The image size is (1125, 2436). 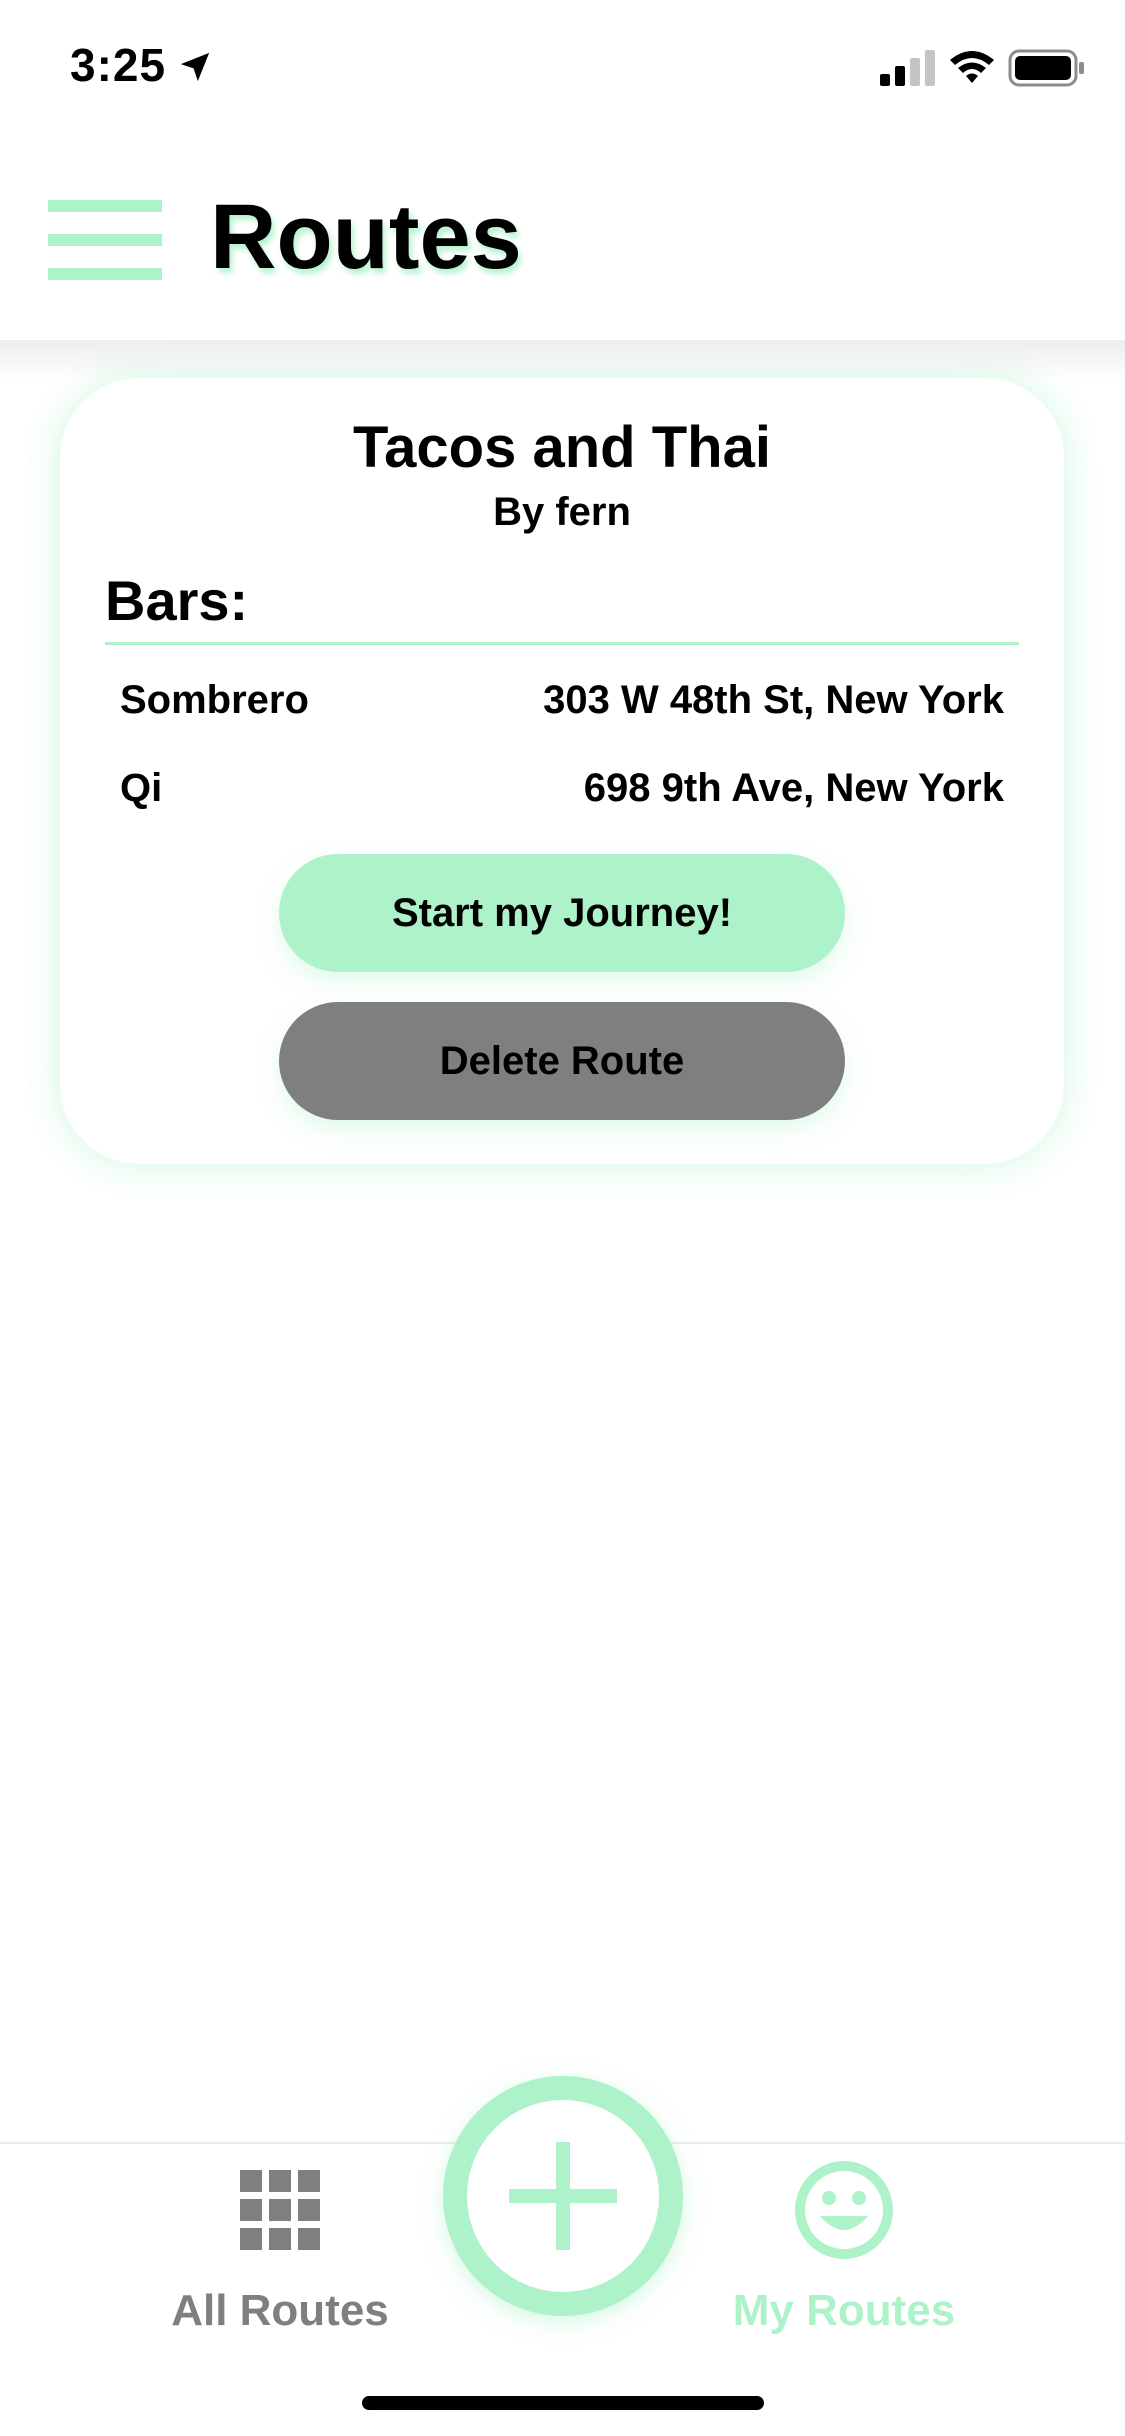 I want to click on delete-route-button: Delete Route, so click(x=562, y=1061).